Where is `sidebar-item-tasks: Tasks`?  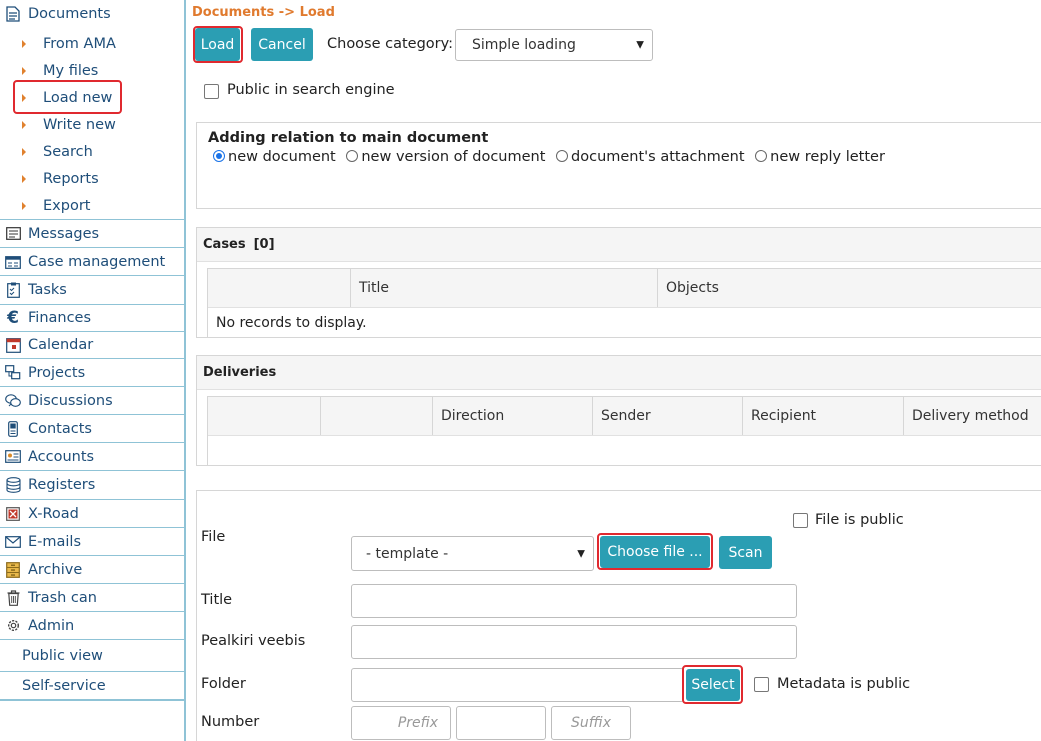
sidebar-item-tasks: Tasks is located at coordinates (92, 290).